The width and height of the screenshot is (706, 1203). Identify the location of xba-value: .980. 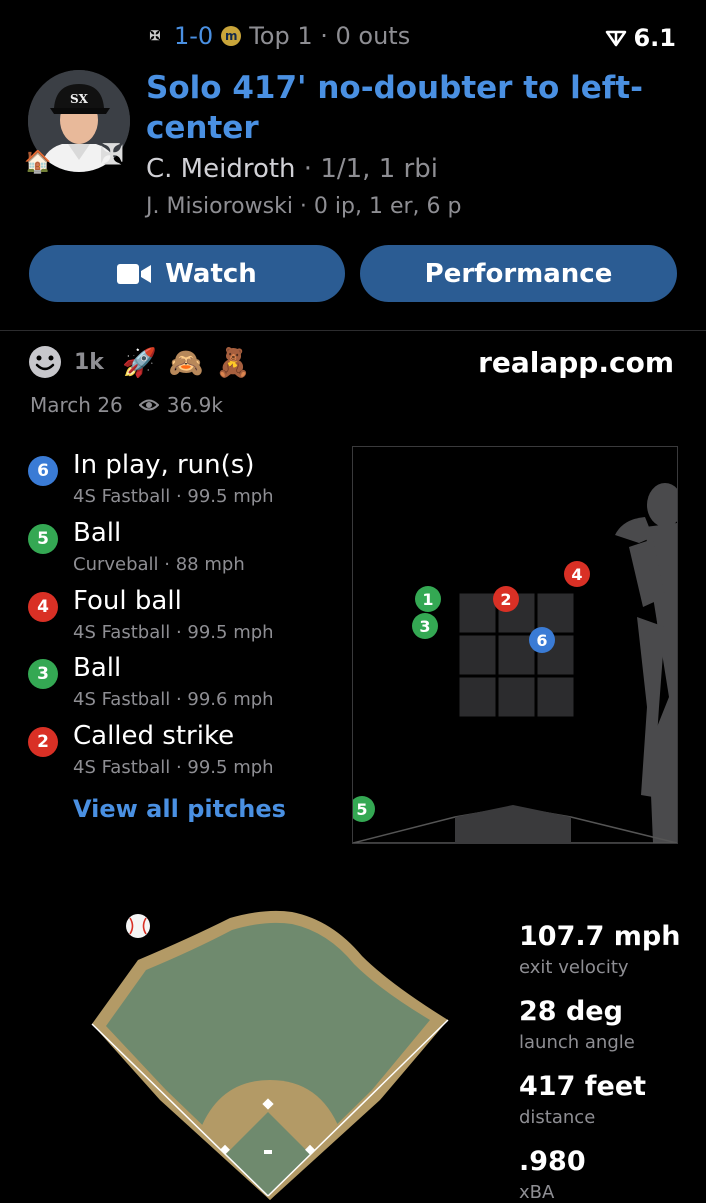
(552, 1161).